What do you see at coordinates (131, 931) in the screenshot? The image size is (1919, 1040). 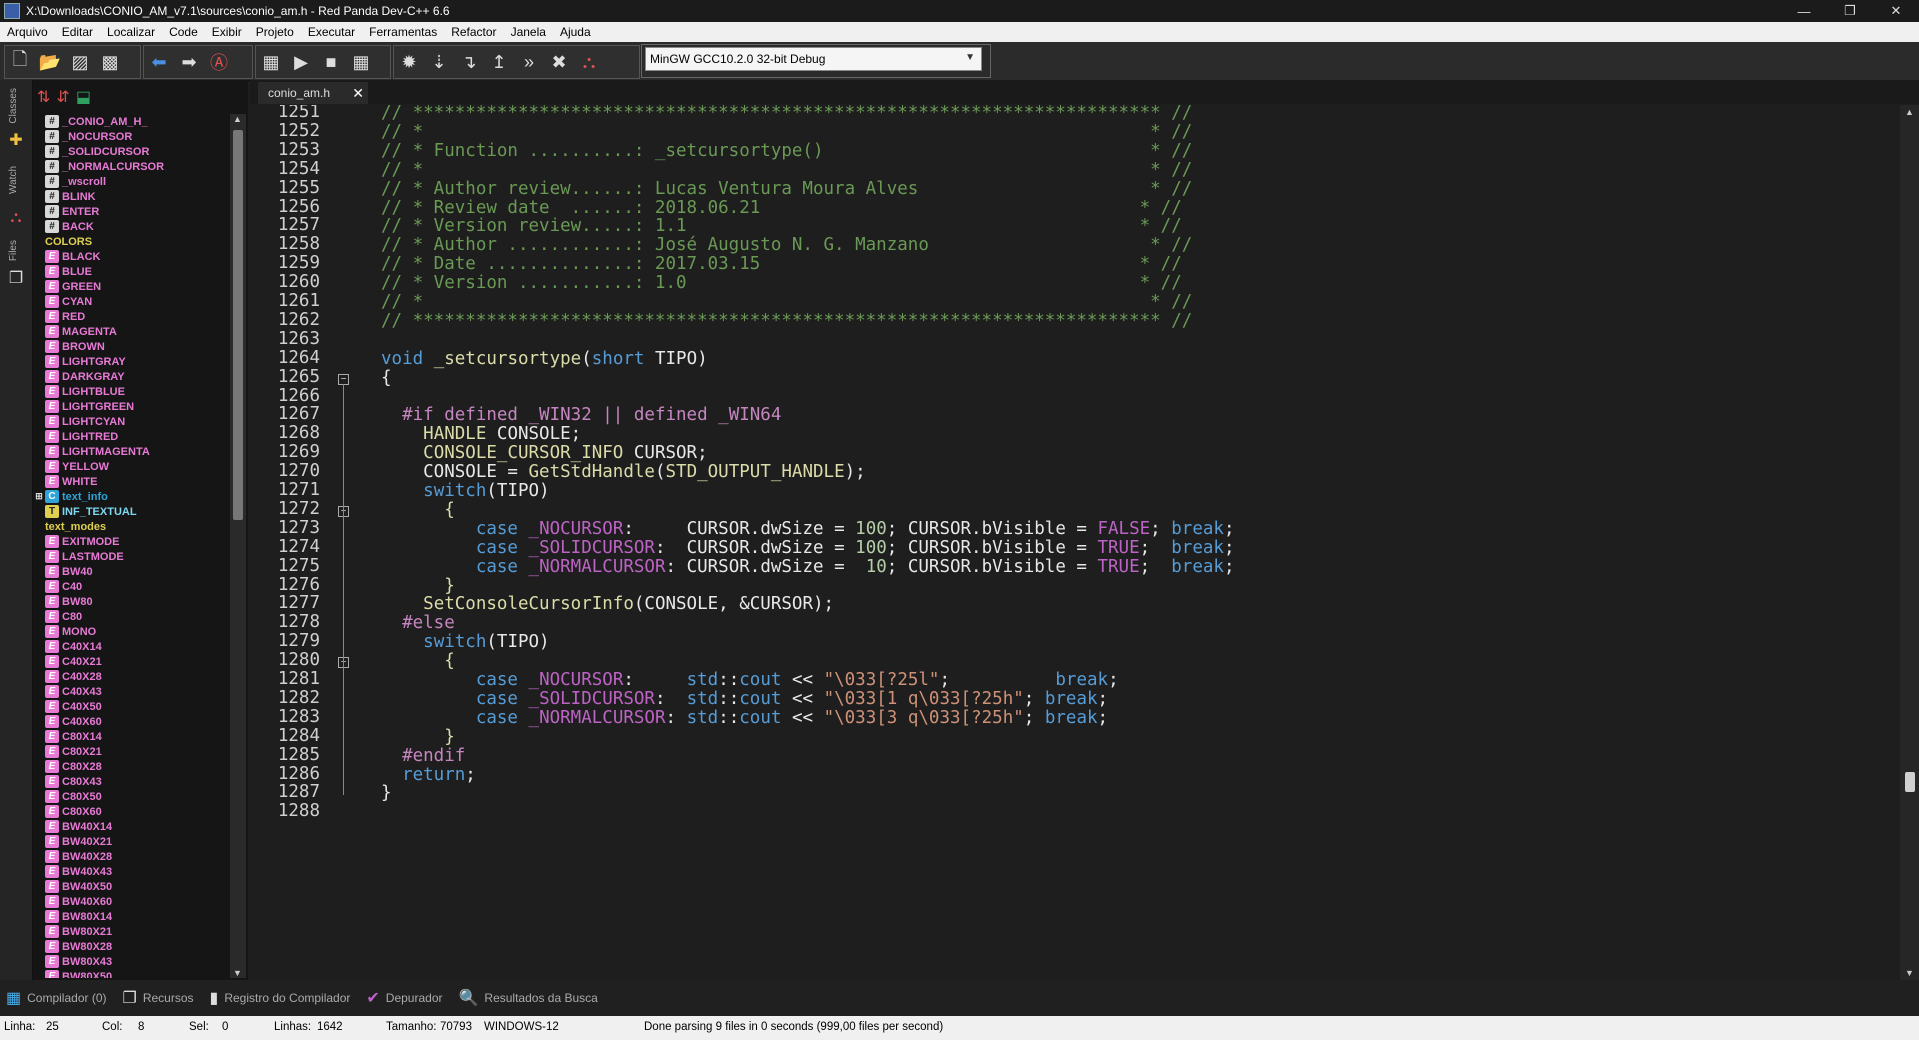 I see `tree-item: E BW80X21` at bounding box center [131, 931].